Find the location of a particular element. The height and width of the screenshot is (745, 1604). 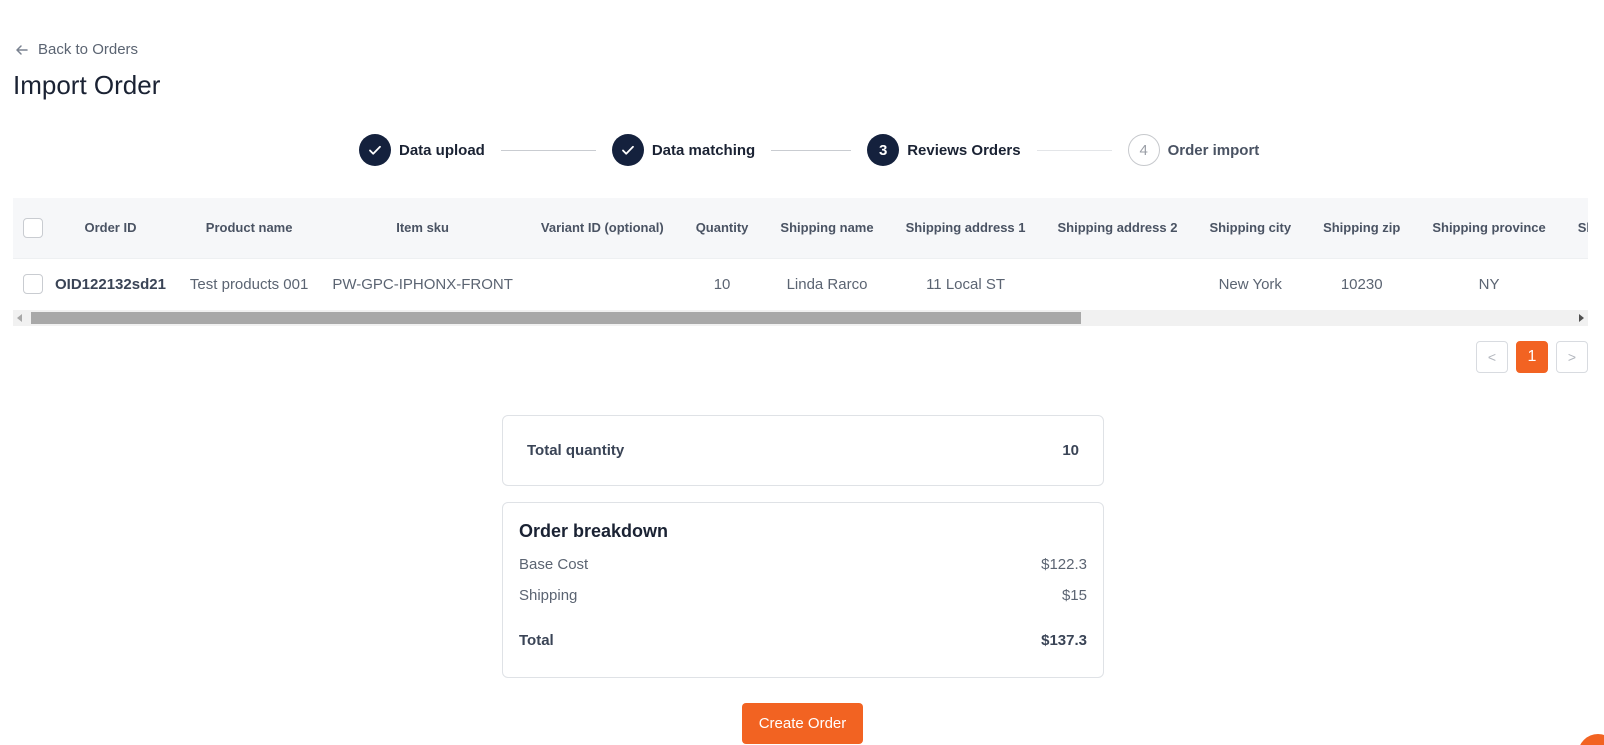

prev-page-button: < is located at coordinates (1492, 357).